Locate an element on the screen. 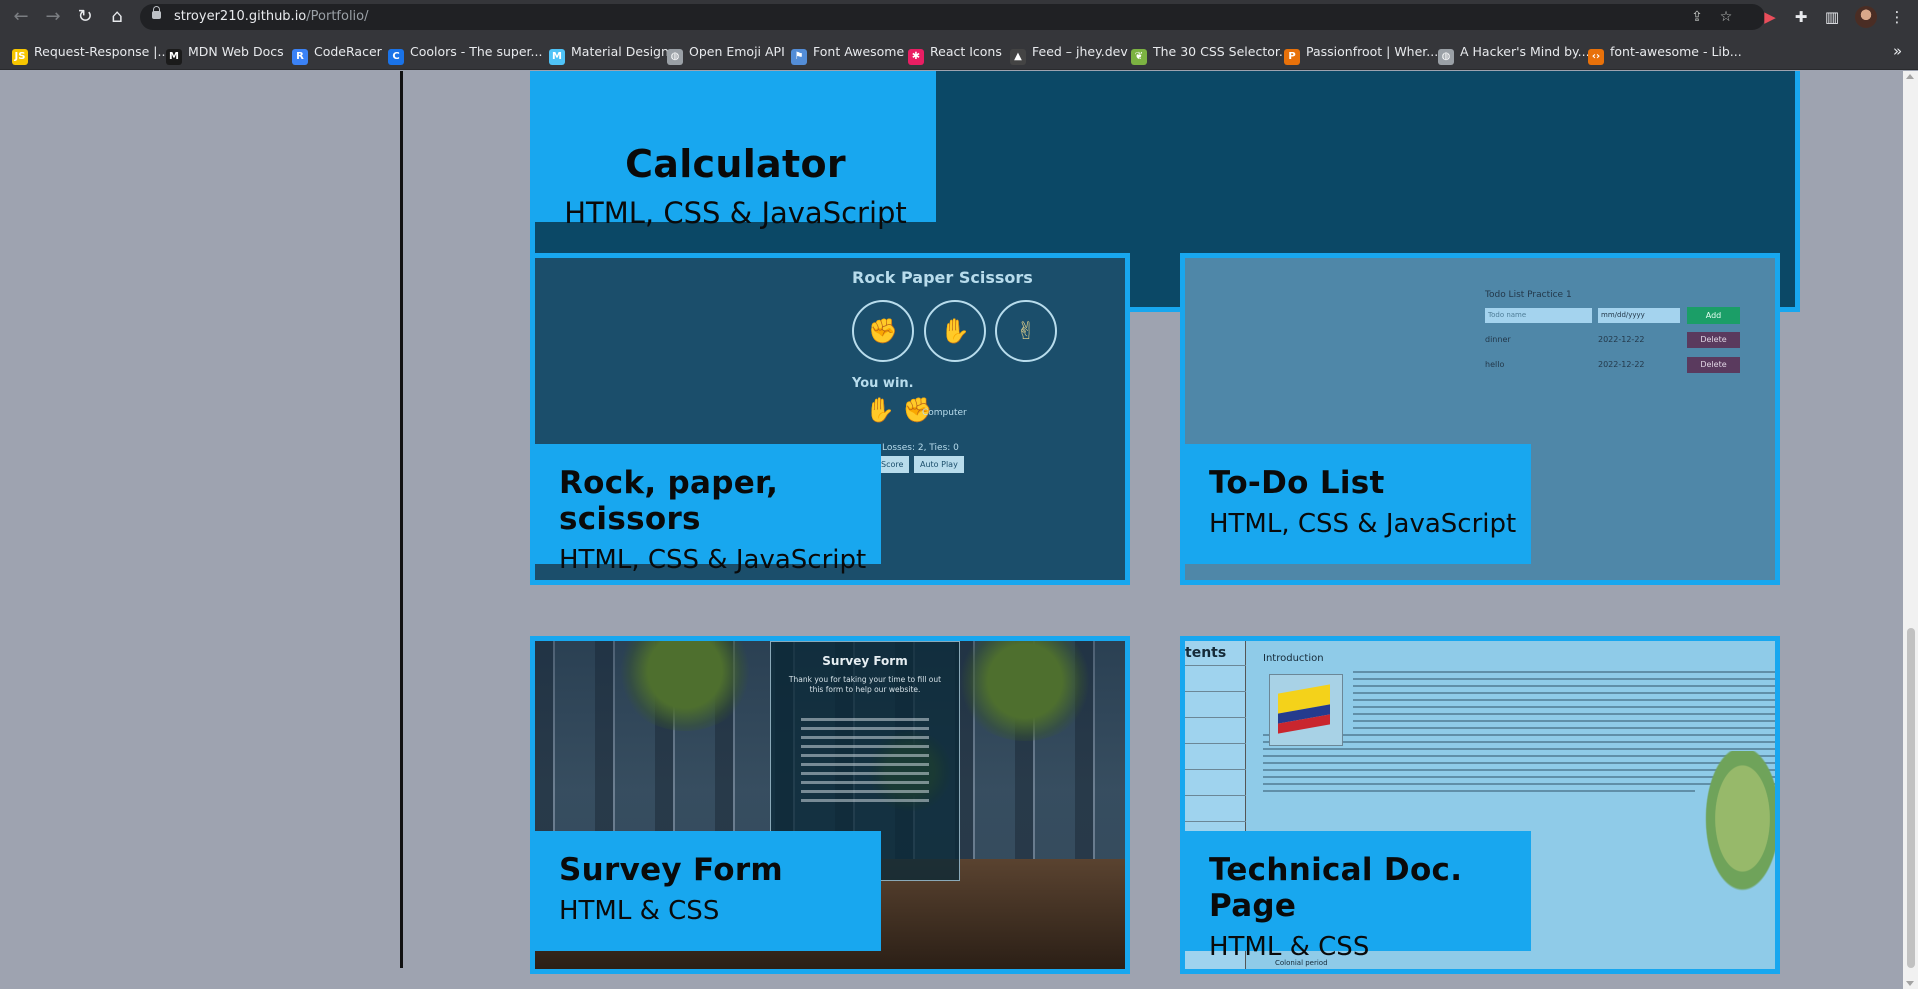 The image size is (1918, 989). coolors-icon: C is located at coordinates (396, 57).